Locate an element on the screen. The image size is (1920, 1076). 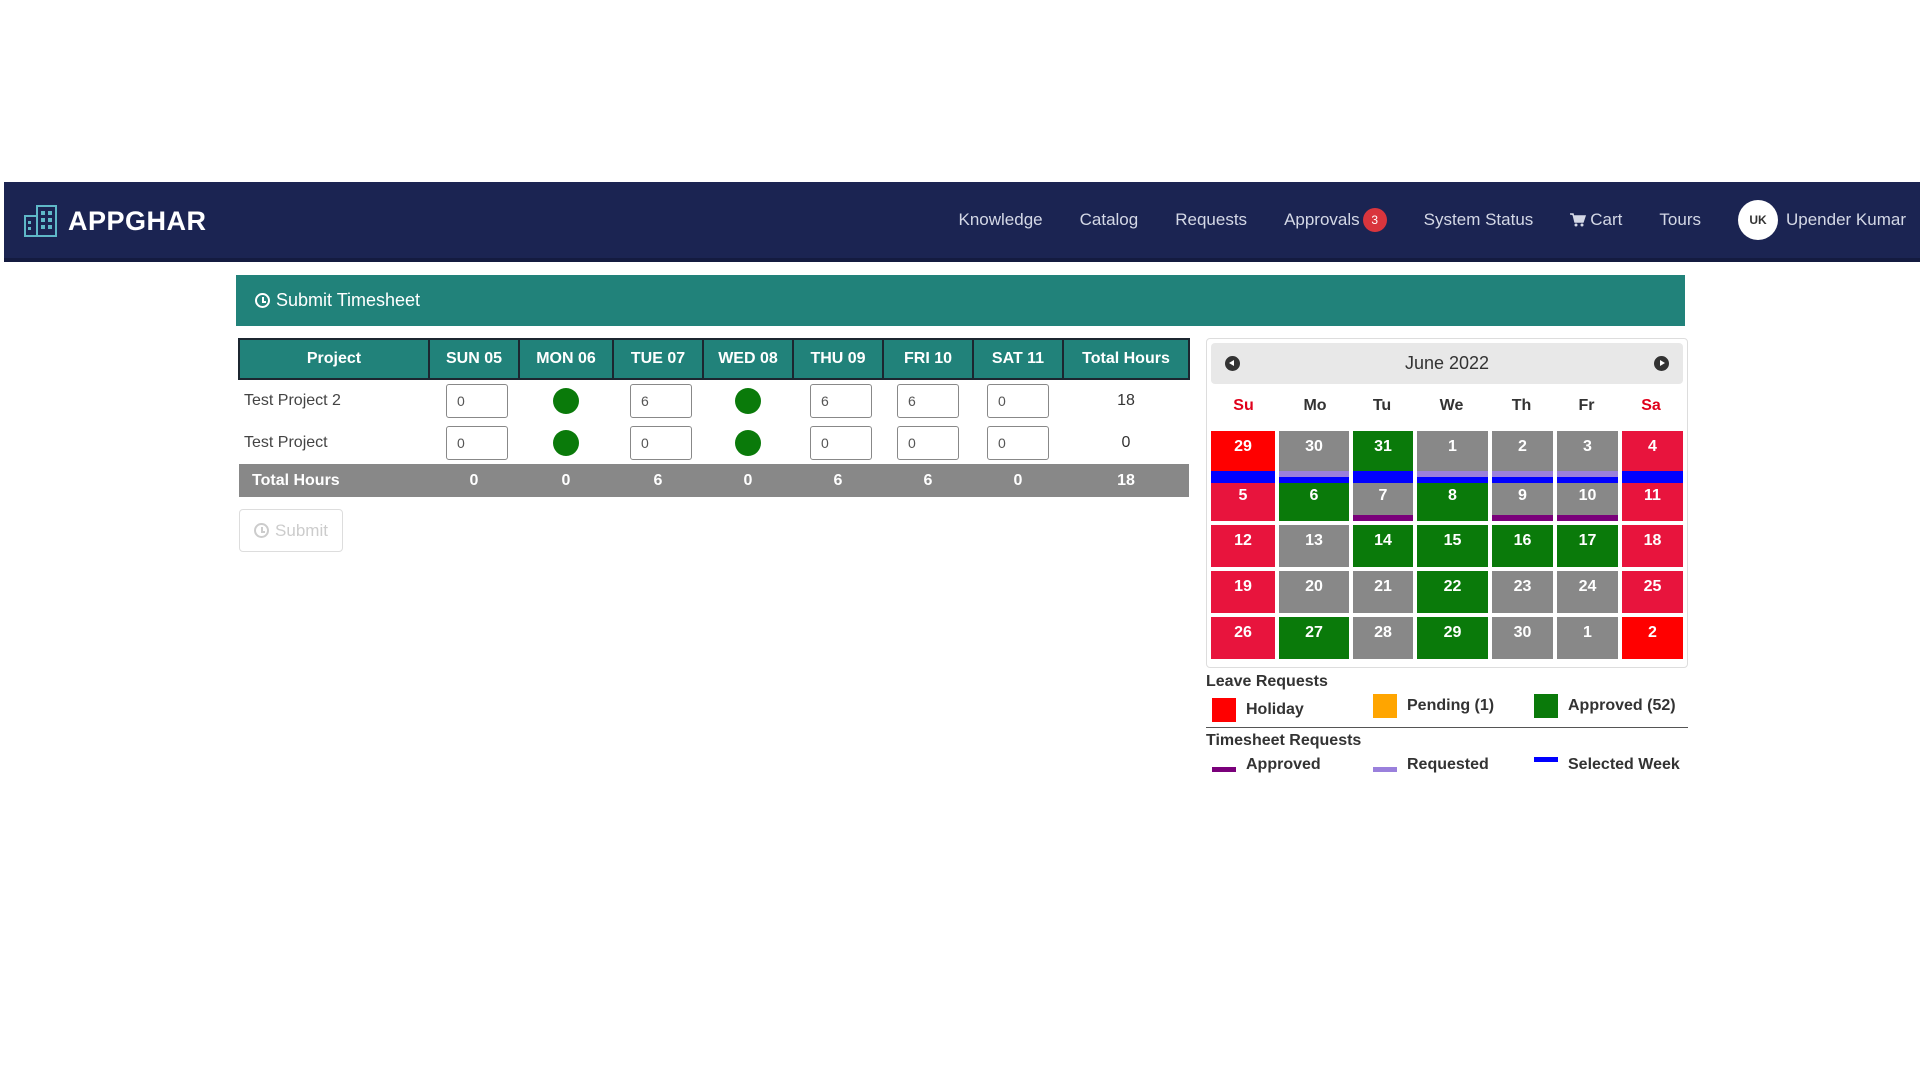
calendar-day: 14 is located at coordinates (1383, 546).